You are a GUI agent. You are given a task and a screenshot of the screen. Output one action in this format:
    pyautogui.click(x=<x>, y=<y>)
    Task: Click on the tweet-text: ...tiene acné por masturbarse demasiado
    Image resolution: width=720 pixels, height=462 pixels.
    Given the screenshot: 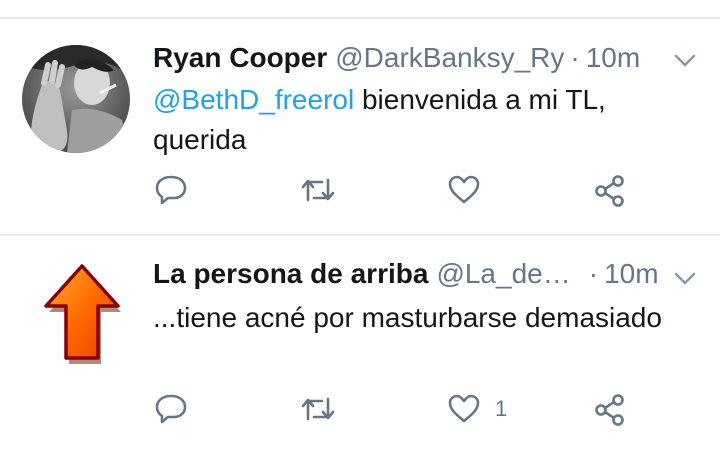 What is the action you would take?
    pyautogui.click(x=407, y=317)
    